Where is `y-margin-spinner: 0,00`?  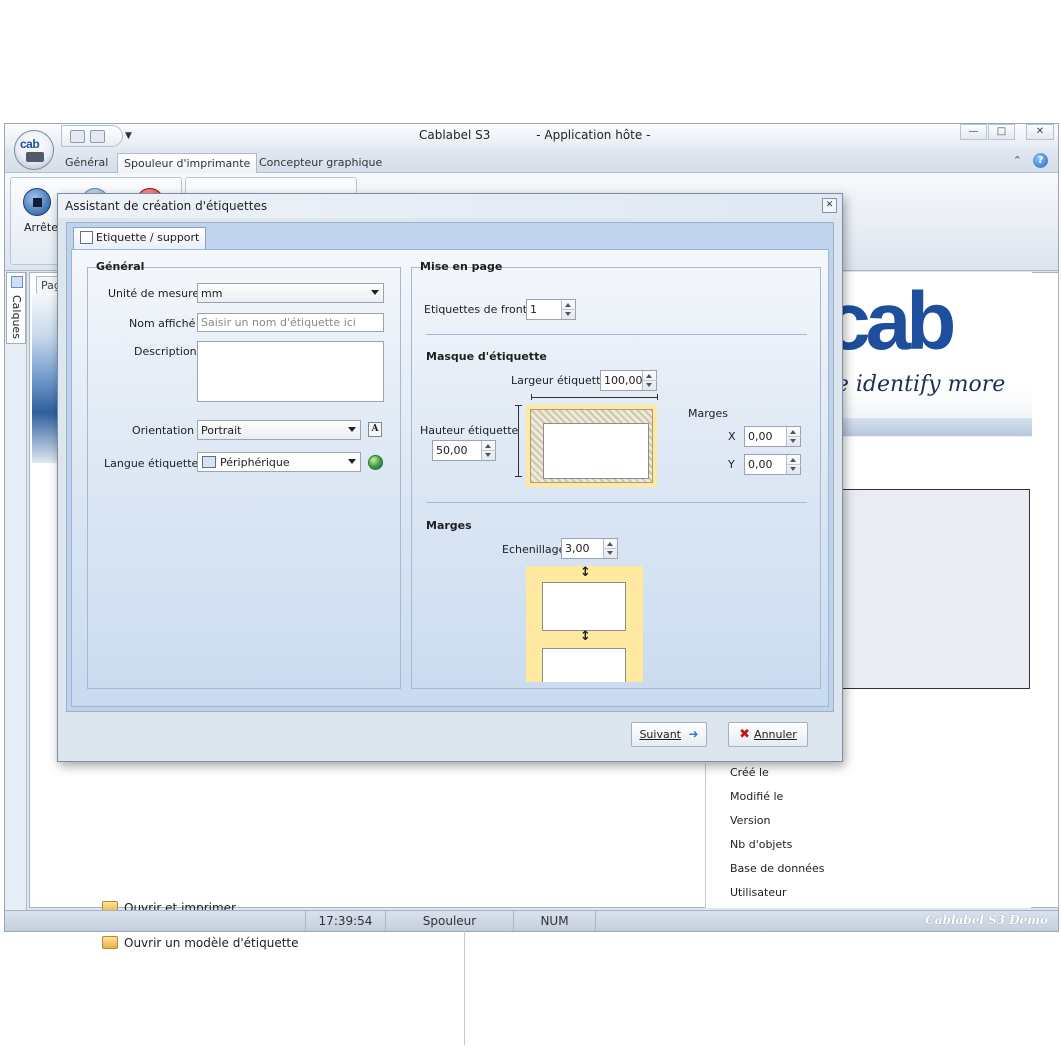
y-margin-spinner: 0,00 is located at coordinates (772, 464).